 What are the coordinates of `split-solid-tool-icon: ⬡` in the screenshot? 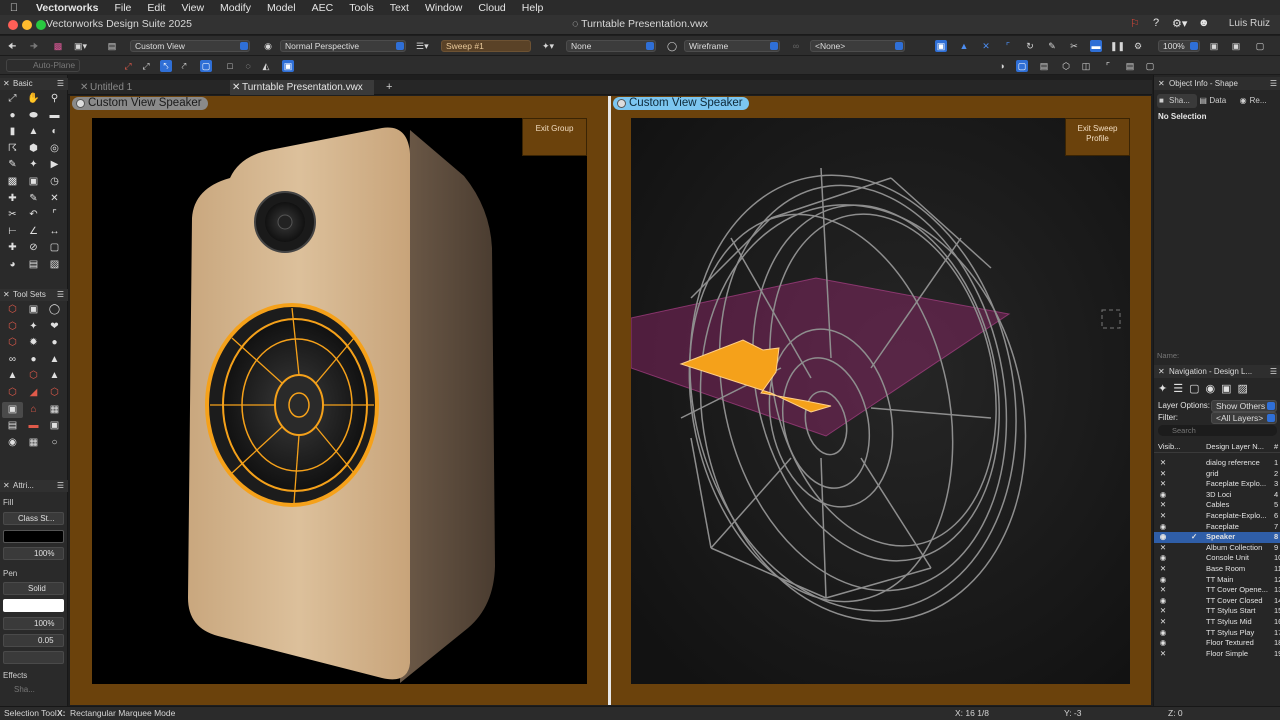 It's located at (12, 393).